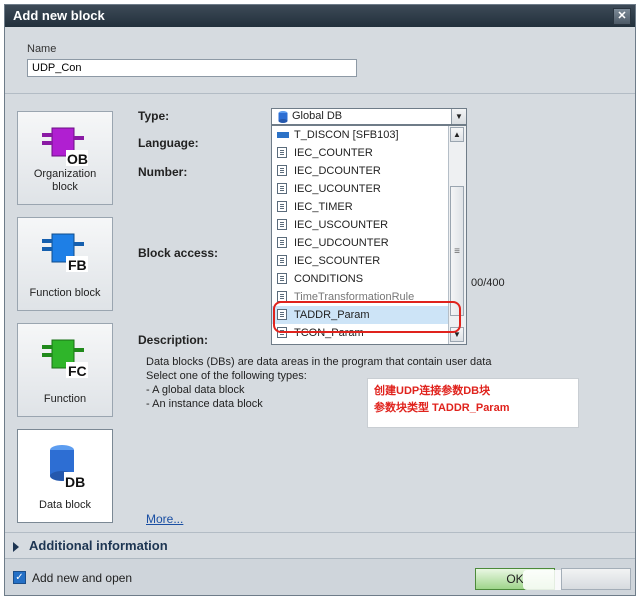  What do you see at coordinates (341, 243) in the screenshot?
I see `dropdown-item-label: IEC_UDCOUNTER` at bounding box center [341, 243].